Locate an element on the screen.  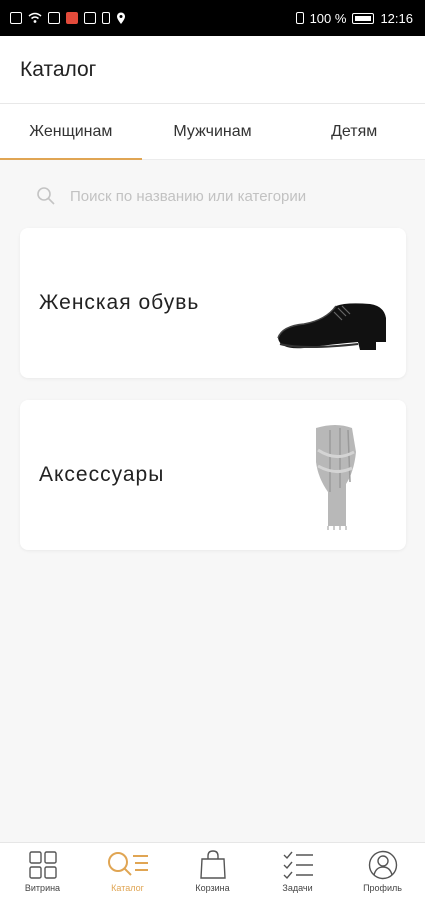
nav-tasks: Задачи is located at coordinates (297, 871).